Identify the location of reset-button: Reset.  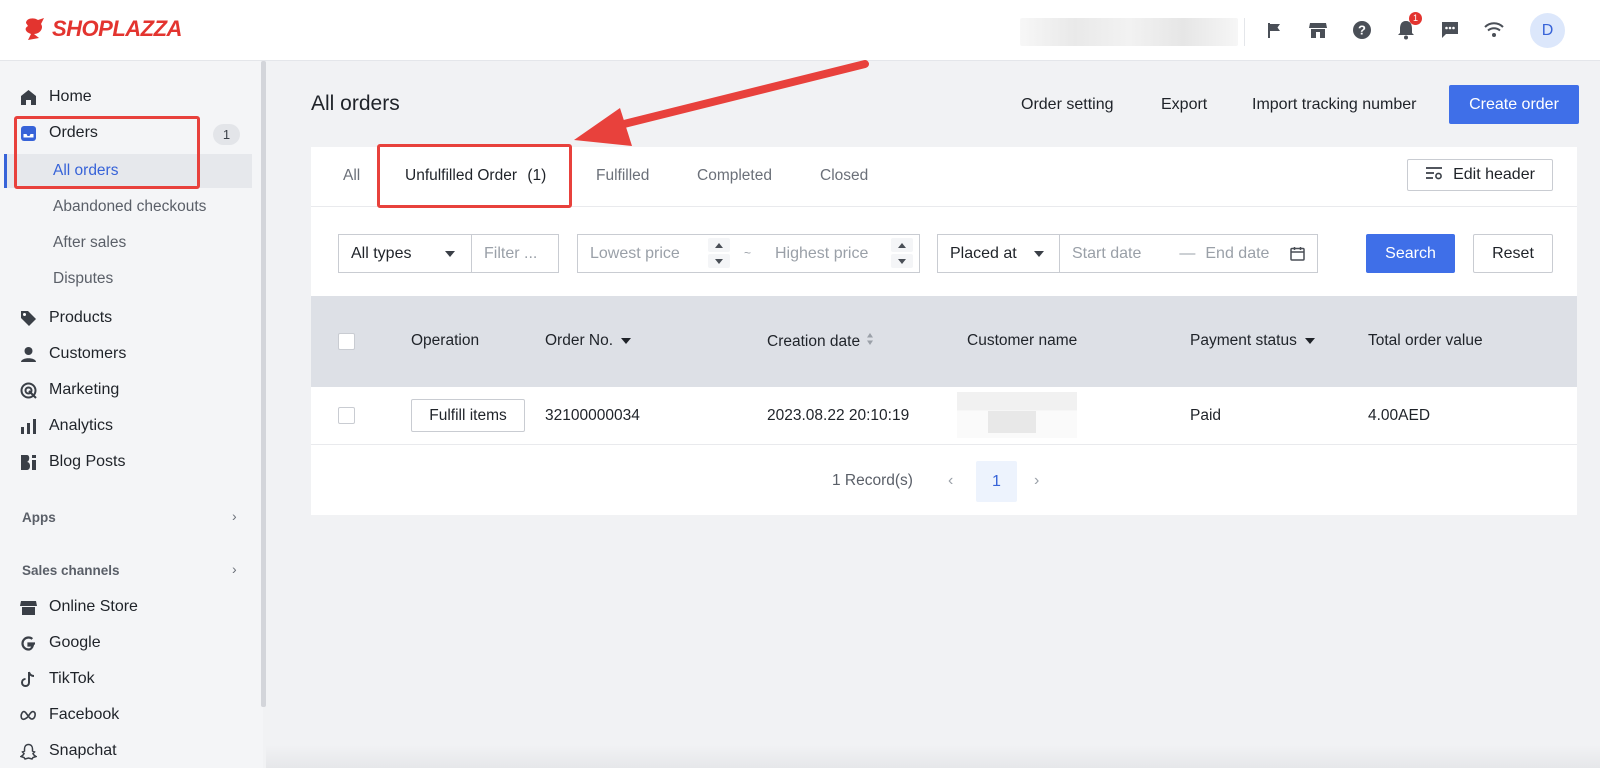
(1513, 253).